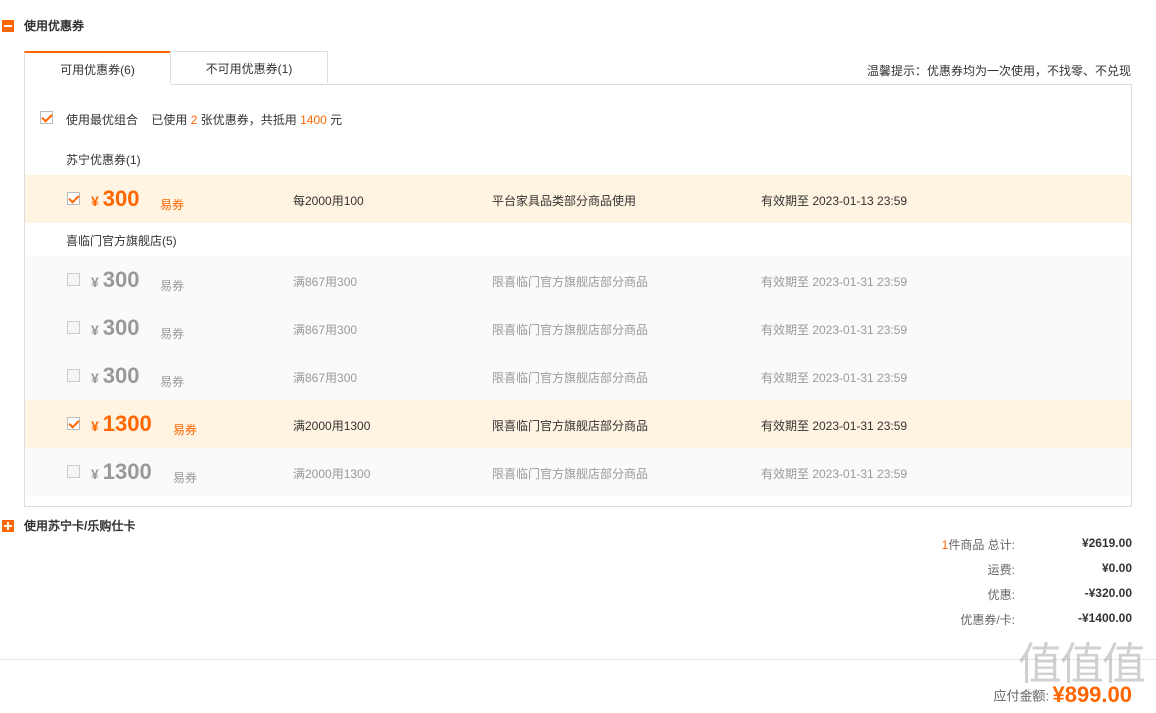 The width and height of the screenshot is (1156, 713). What do you see at coordinates (97, 68) in the screenshot?
I see `tab-available-coupons: 可用优惠券(6)` at bounding box center [97, 68].